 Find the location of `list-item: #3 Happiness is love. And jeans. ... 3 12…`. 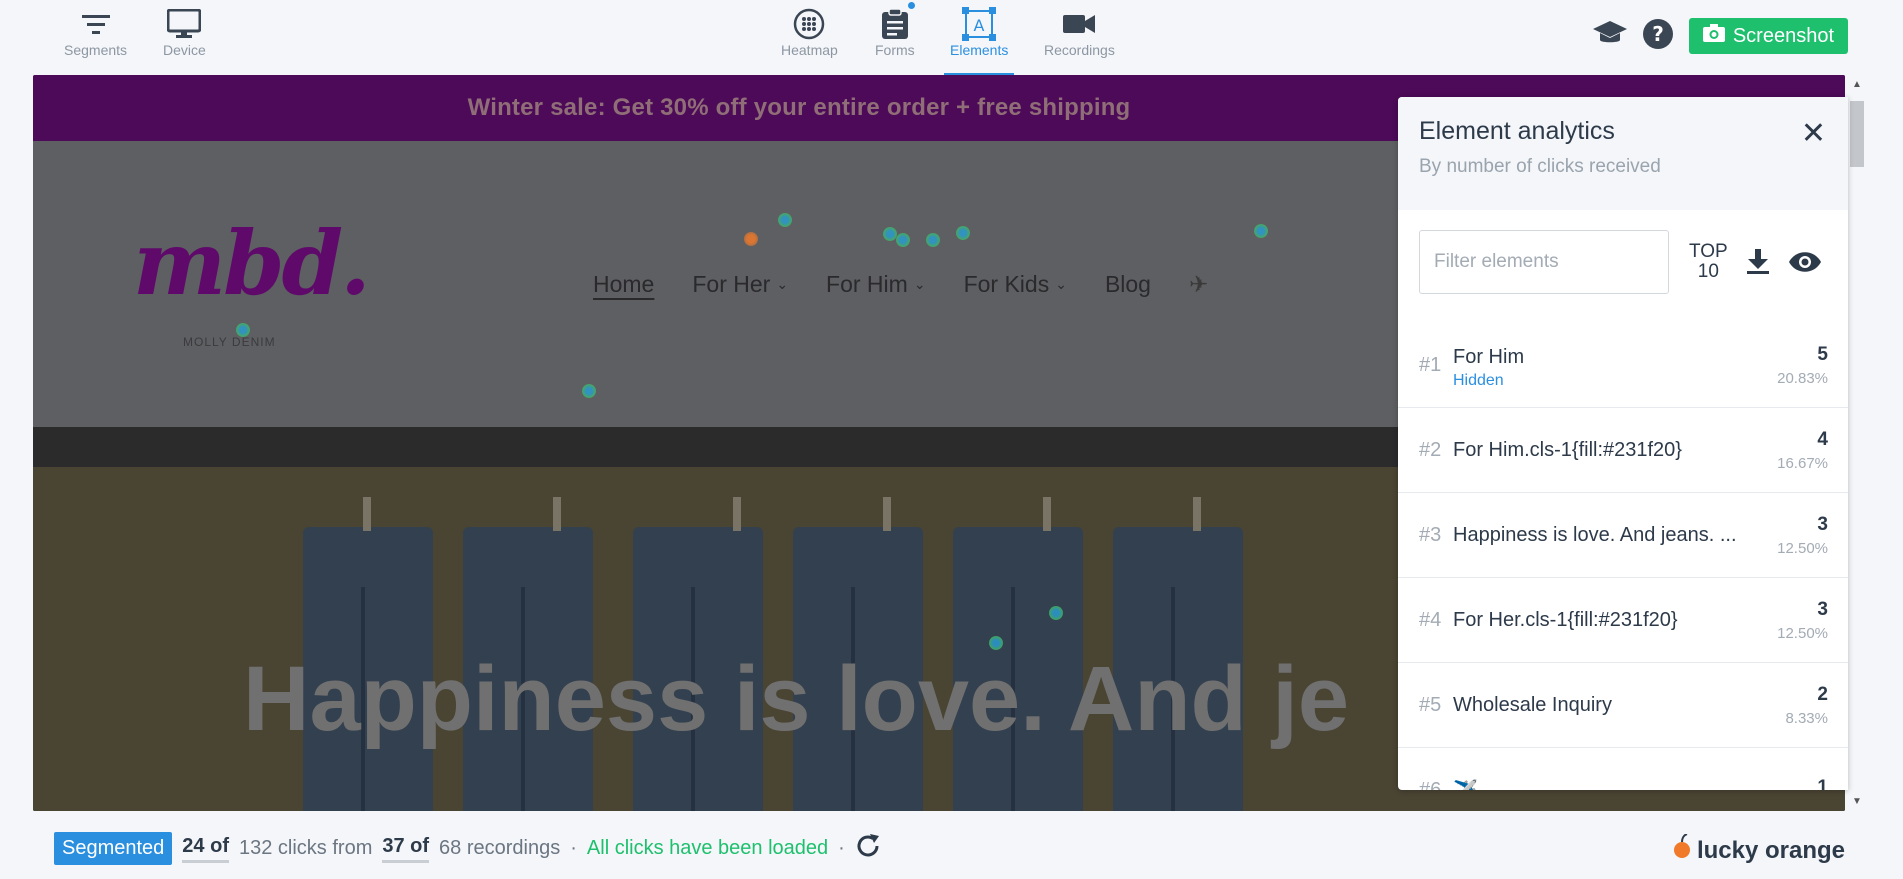

list-item: #3 Happiness is love. And jeans. ... 3 12… is located at coordinates (1623, 535).